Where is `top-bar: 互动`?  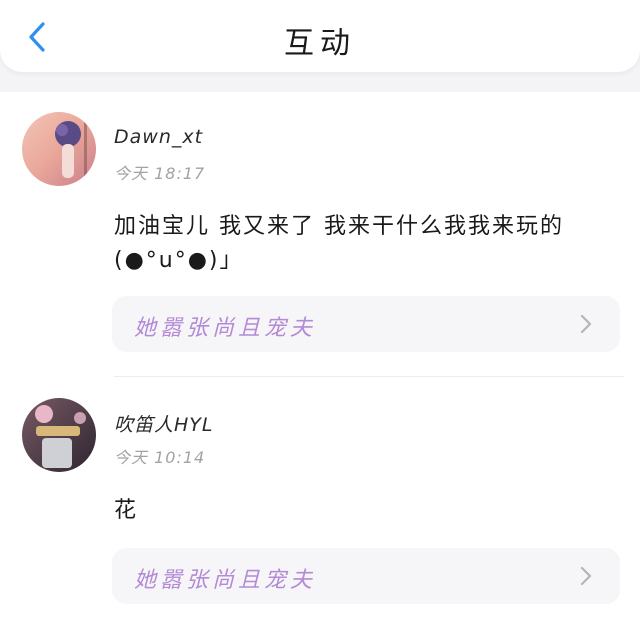
top-bar: 互动 is located at coordinates (320, 36).